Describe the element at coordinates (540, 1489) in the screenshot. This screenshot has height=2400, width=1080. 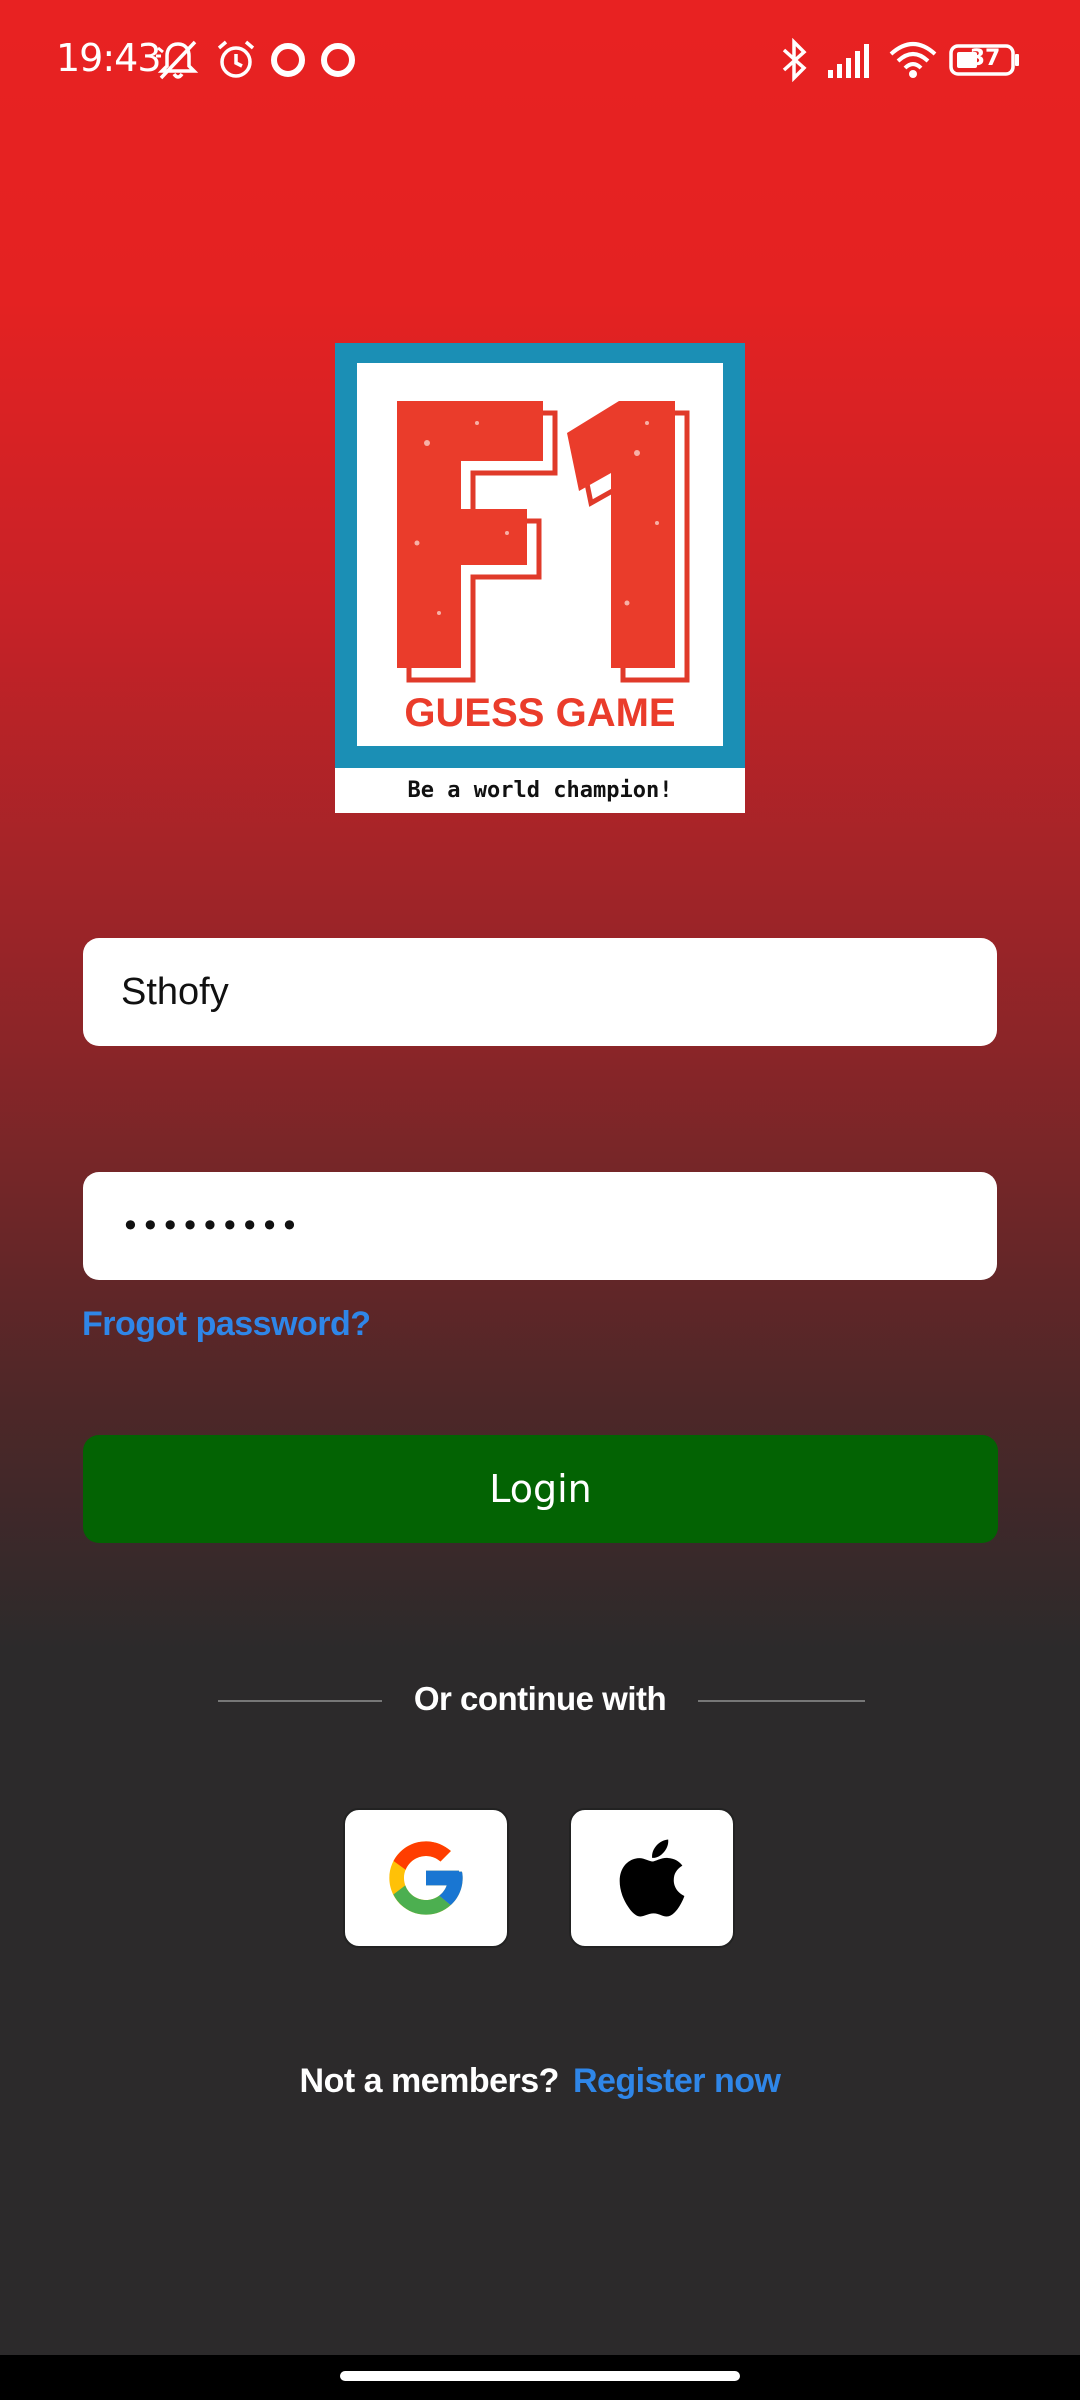
I see `login-button: Login` at that location.